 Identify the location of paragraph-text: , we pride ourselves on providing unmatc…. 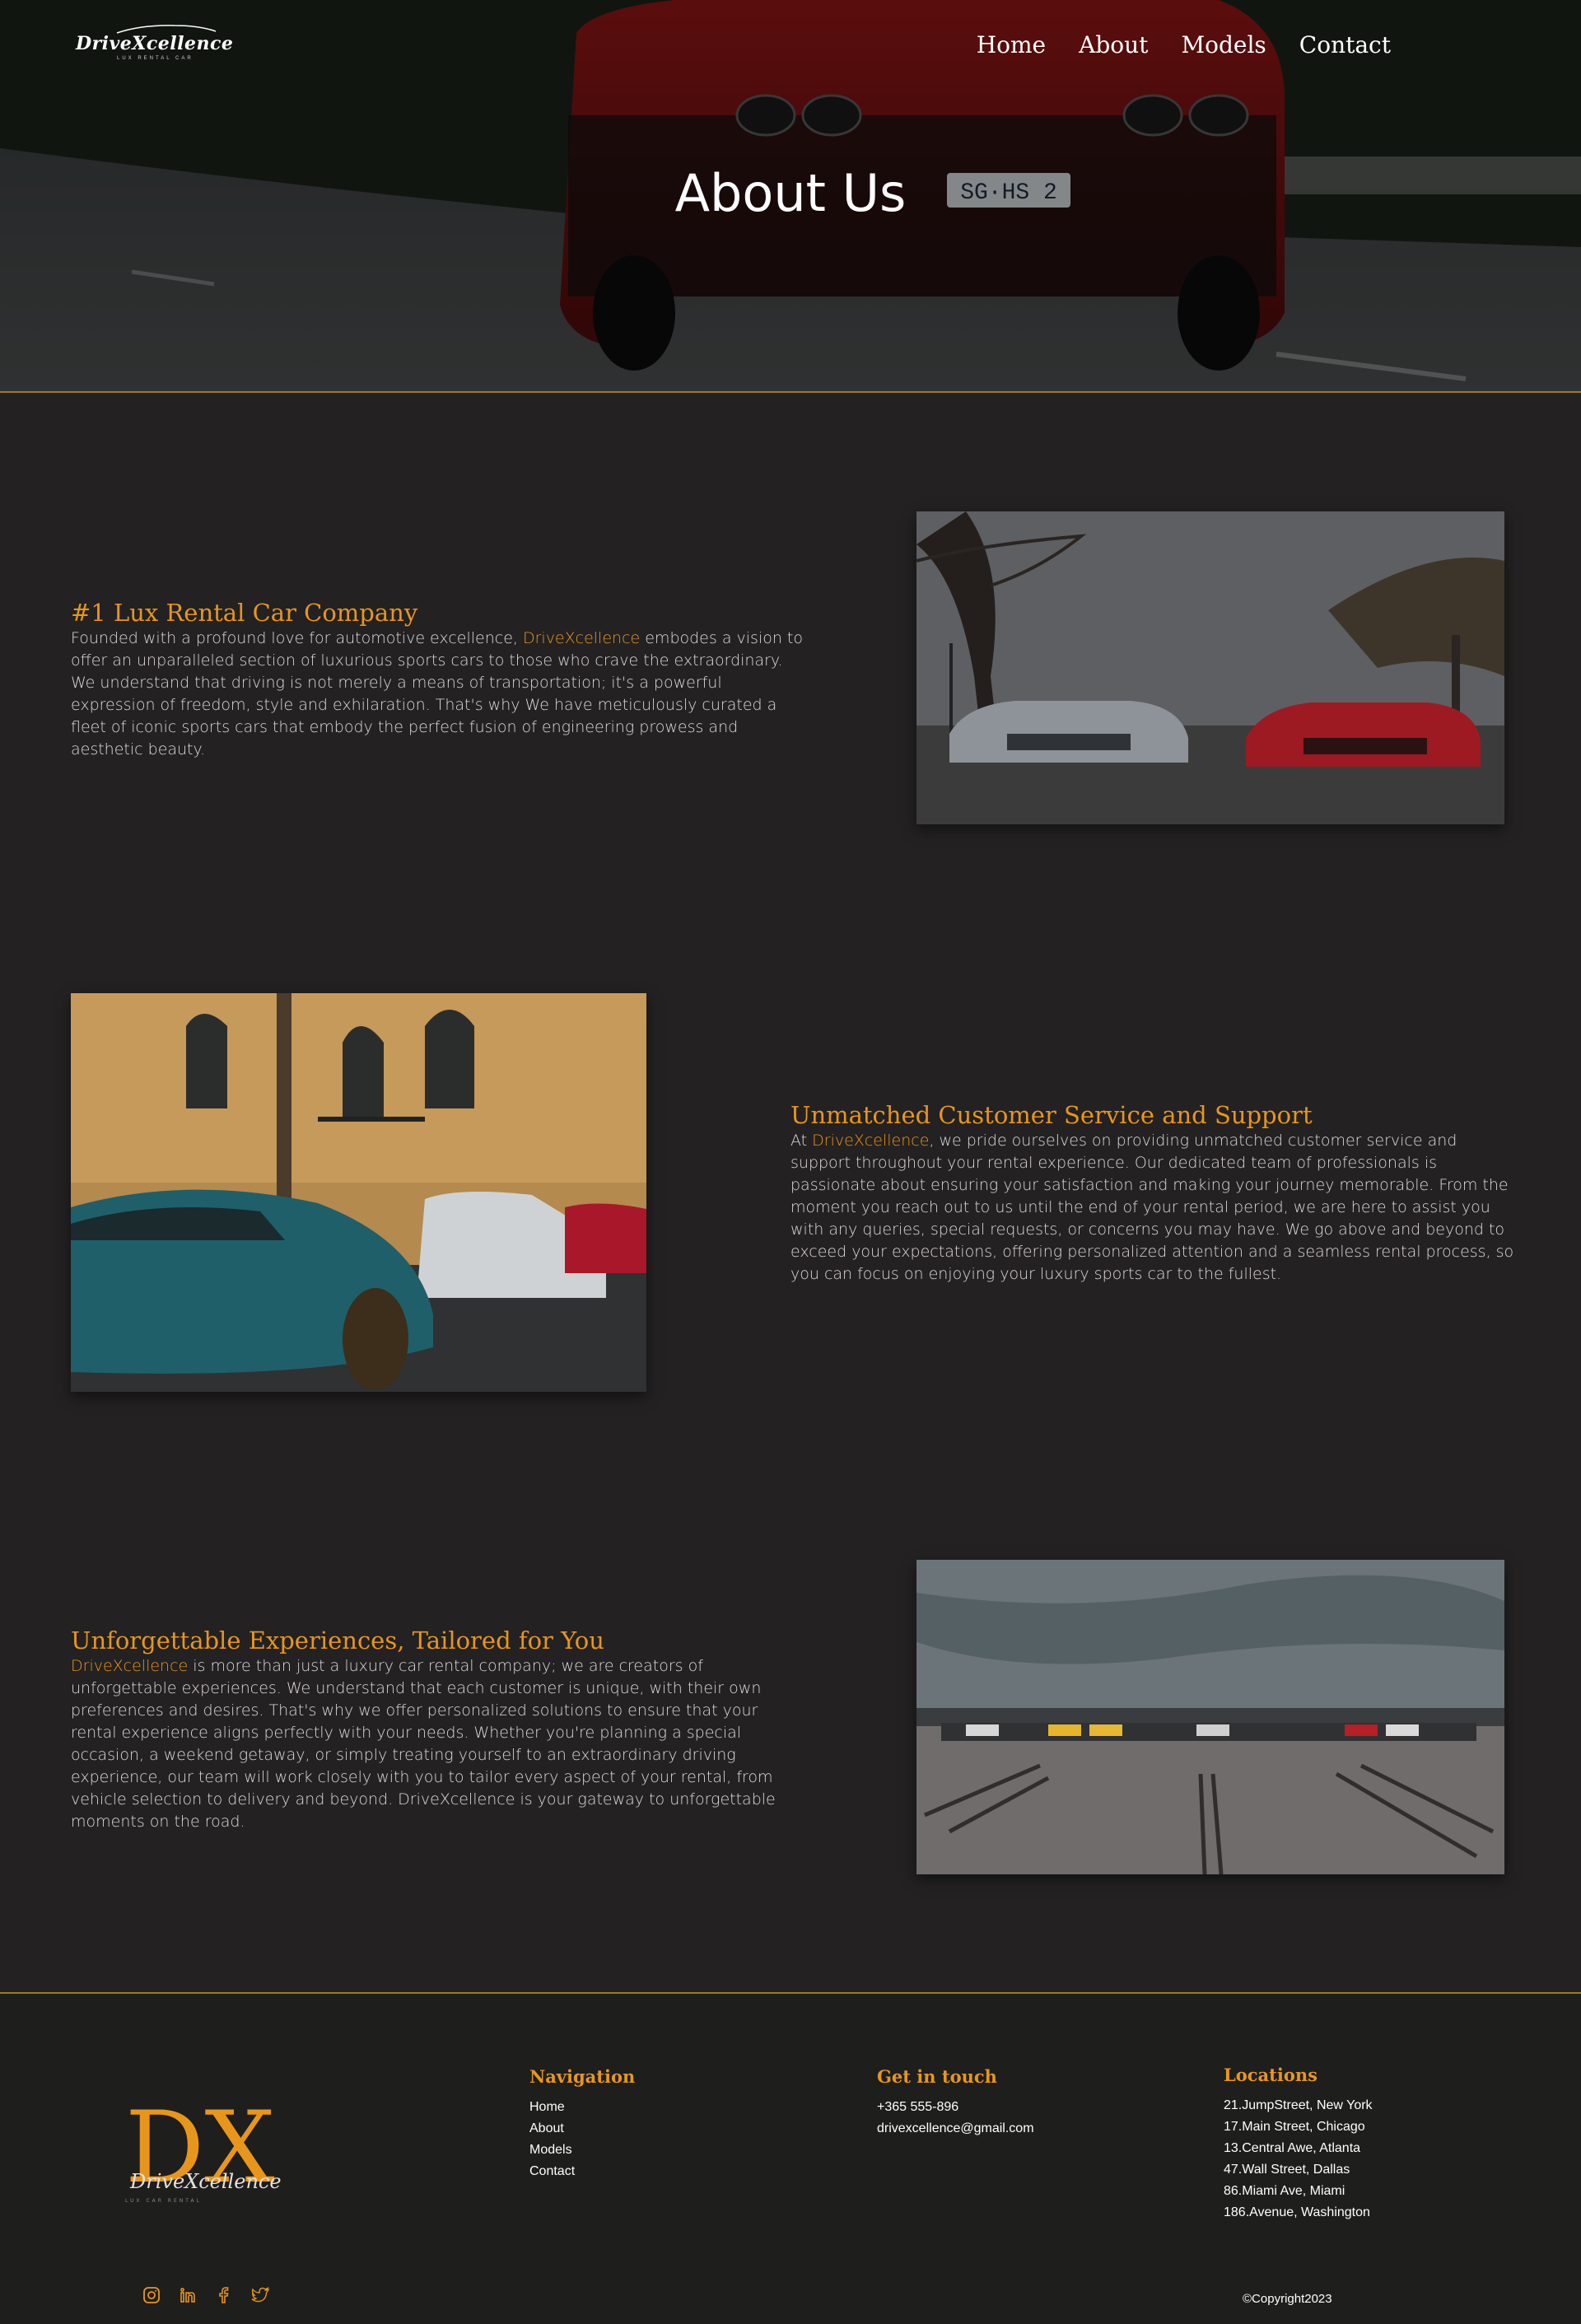
(1152, 1207).